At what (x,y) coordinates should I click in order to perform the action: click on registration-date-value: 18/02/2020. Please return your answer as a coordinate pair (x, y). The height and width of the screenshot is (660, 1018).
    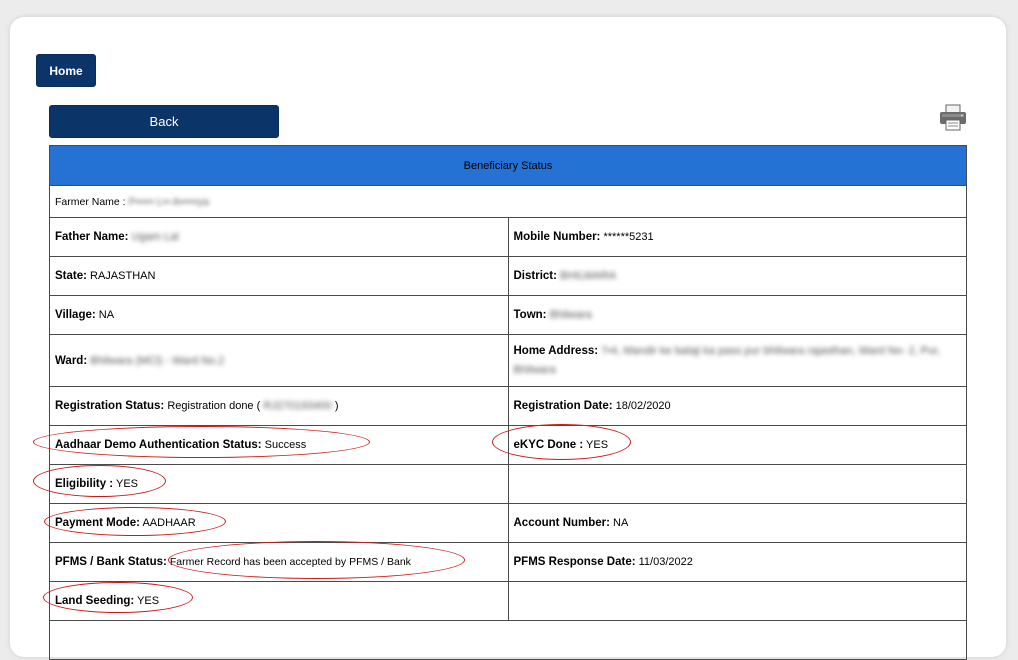
    Looking at the image, I should click on (643, 406).